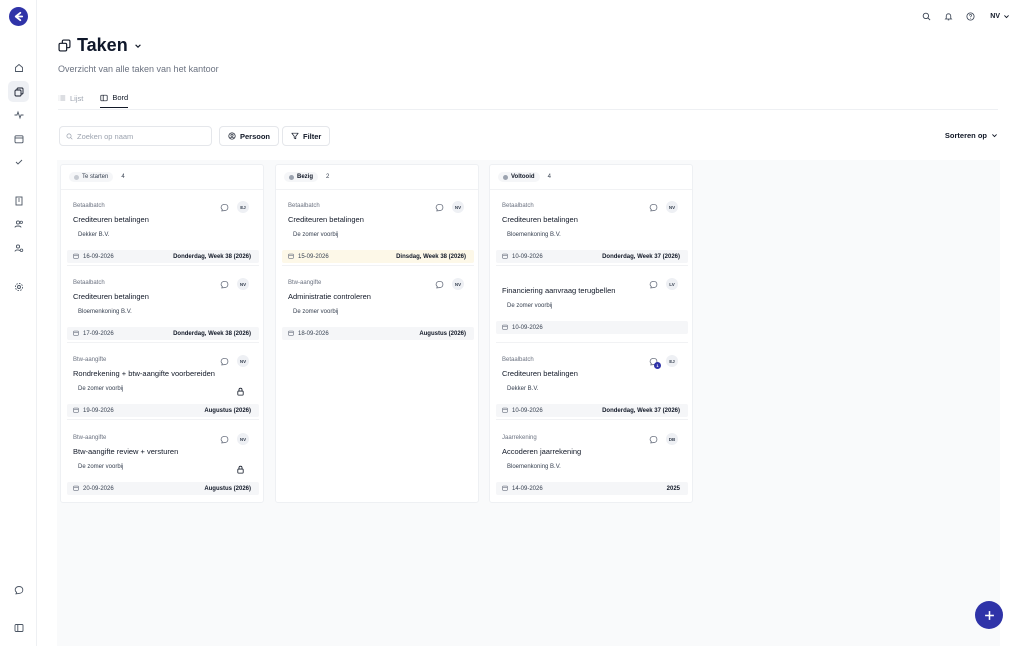 This screenshot has height=646, width=1020. What do you see at coordinates (93, 411) in the screenshot?
I see `task-date: 19-09-2026` at bounding box center [93, 411].